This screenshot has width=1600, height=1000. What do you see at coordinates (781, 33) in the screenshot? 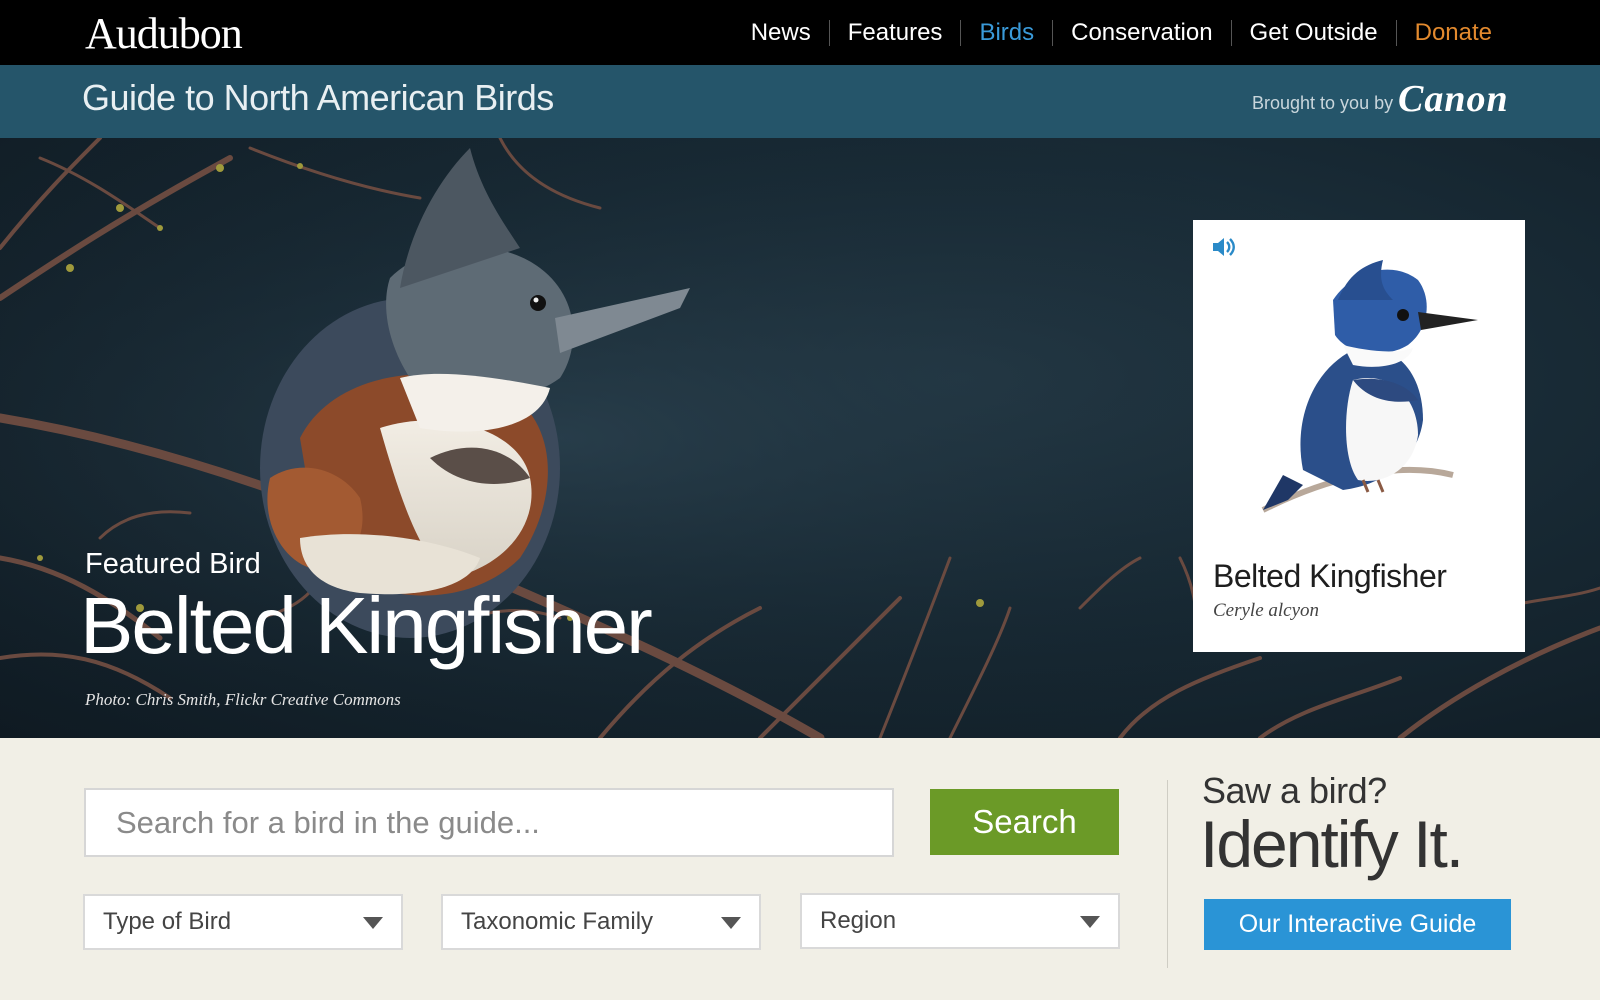
I see `nav-link-news: News` at bounding box center [781, 33].